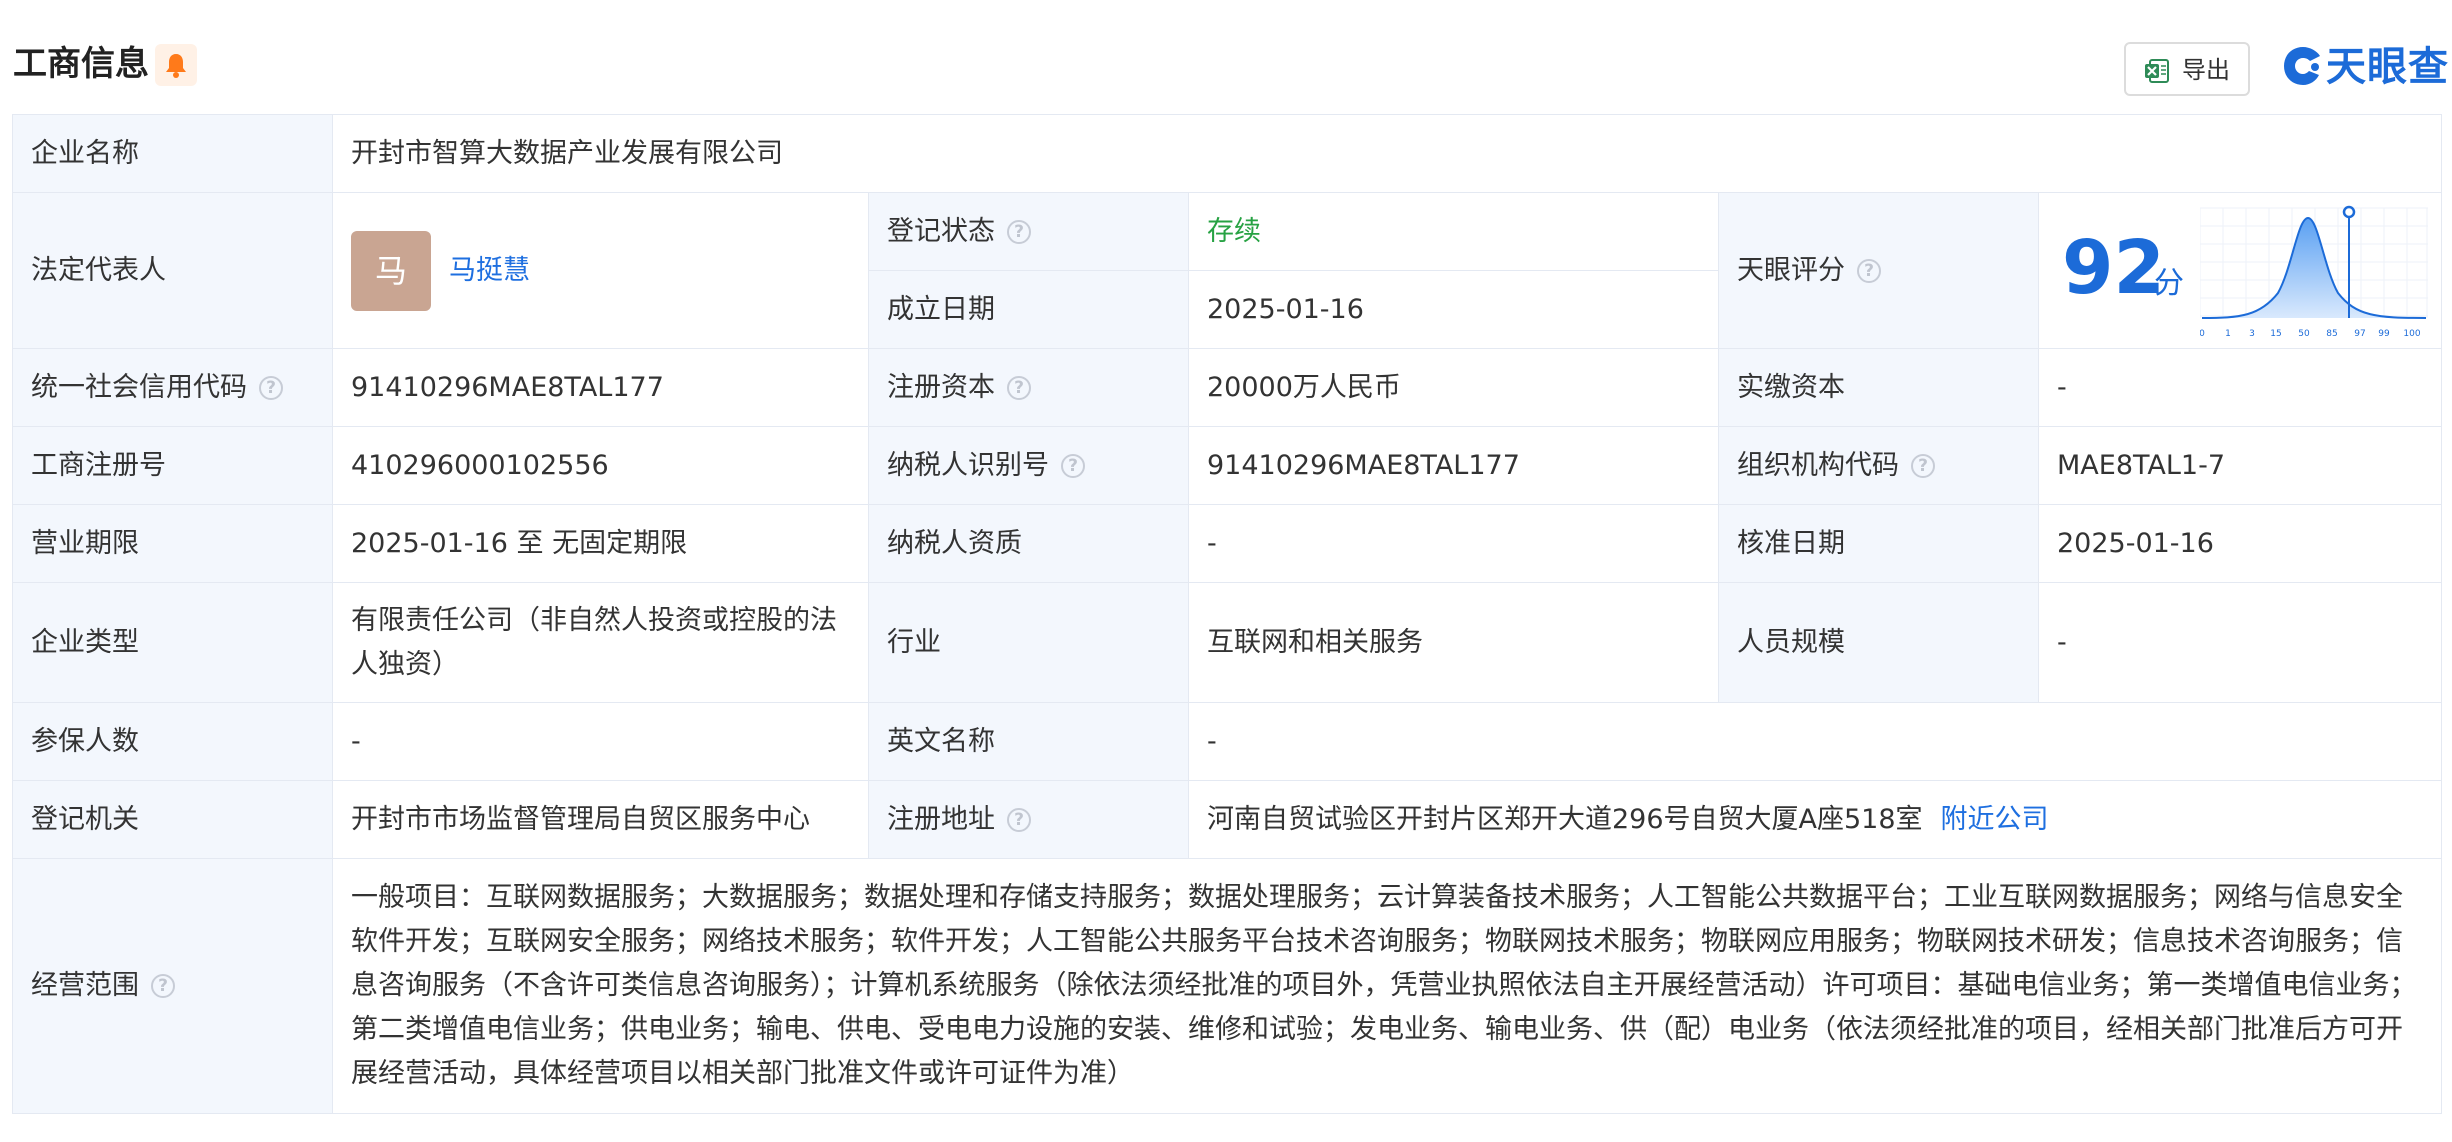 Image resolution: width=2452 pixels, height=1142 pixels. What do you see at coordinates (1029, 544) in the screenshot?
I see `label-taxpayer-qual: 纳税人资质` at bounding box center [1029, 544].